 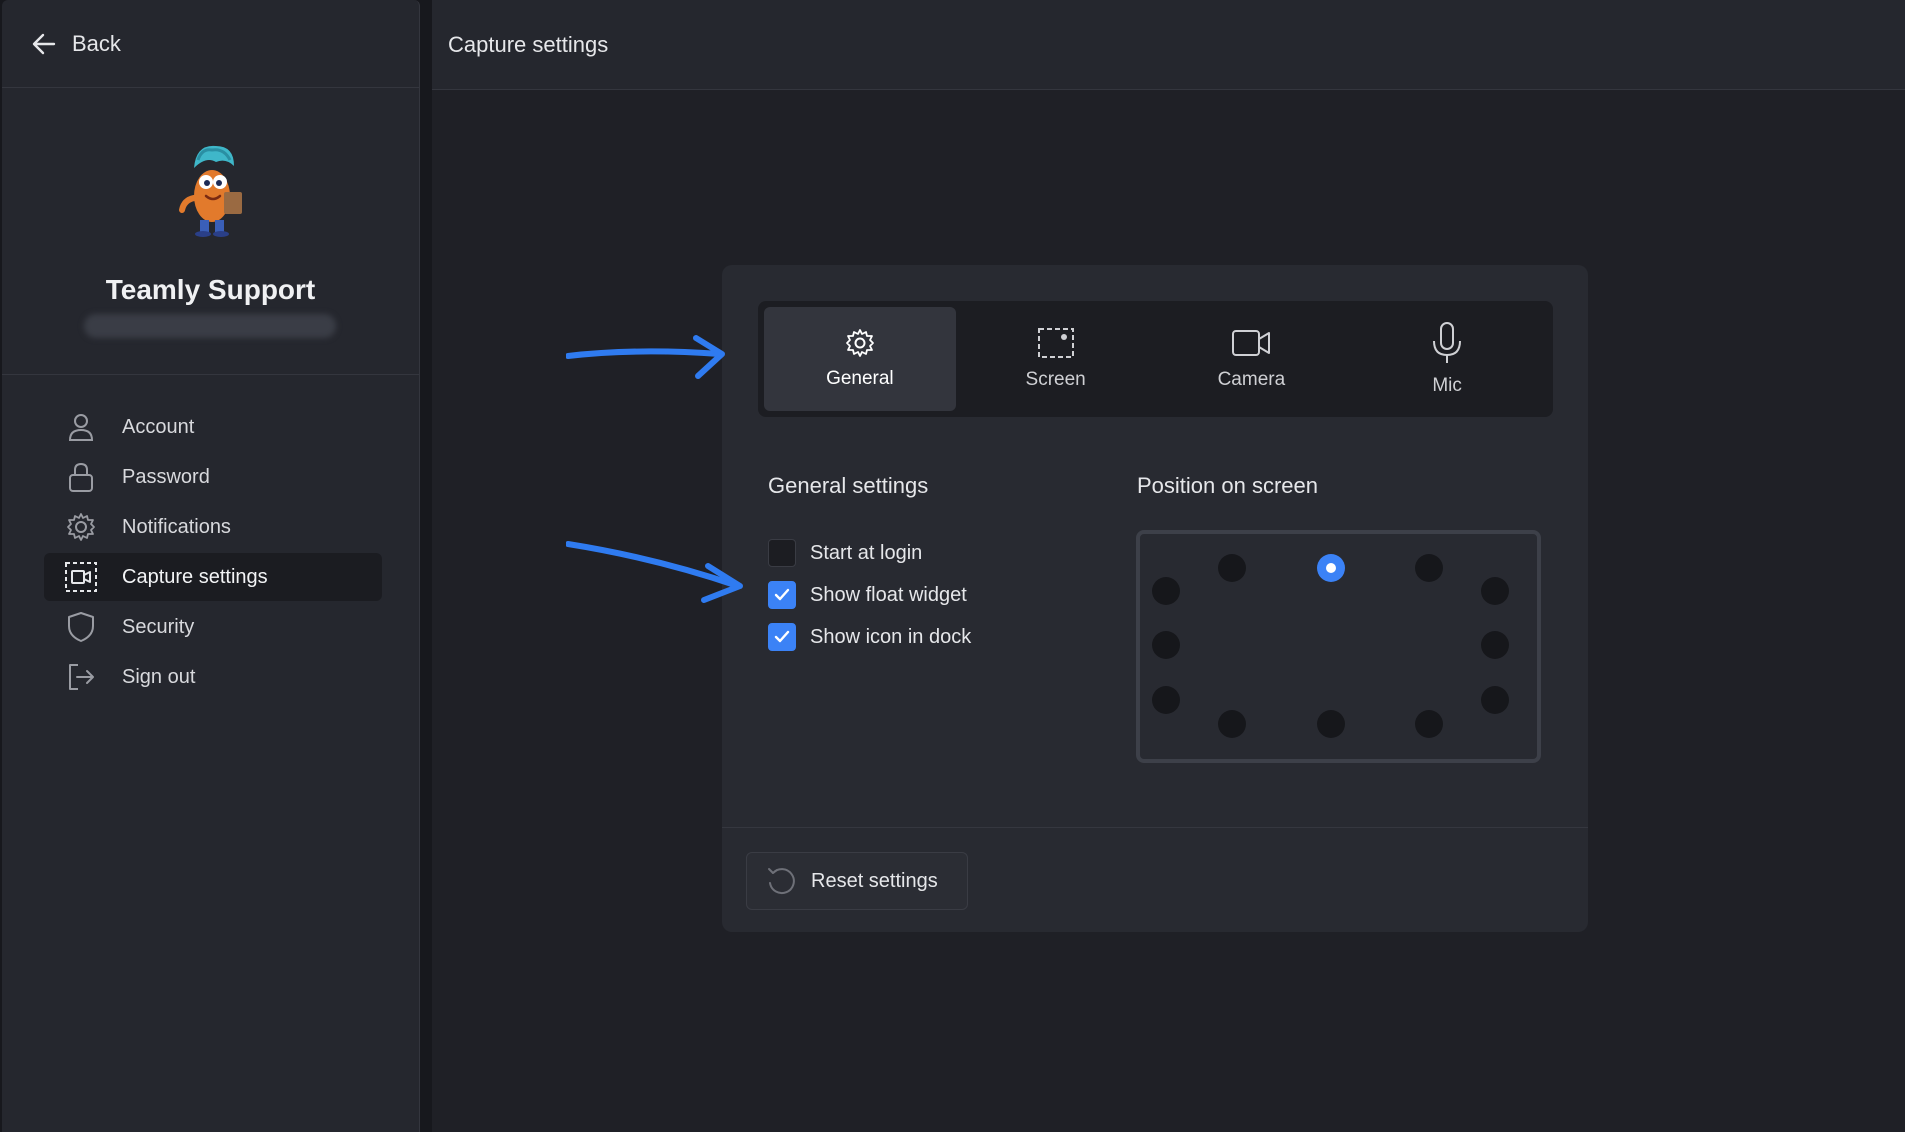 What do you see at coordinates (1447, 342) in the screenshot?
I see `mic-icon` at bounding box center [1447, 342].